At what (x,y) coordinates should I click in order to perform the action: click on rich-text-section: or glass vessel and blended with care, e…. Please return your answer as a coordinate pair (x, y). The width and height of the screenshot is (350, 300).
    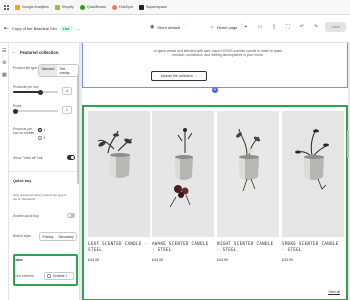
    Looking at the image, I should click on (215, 65).